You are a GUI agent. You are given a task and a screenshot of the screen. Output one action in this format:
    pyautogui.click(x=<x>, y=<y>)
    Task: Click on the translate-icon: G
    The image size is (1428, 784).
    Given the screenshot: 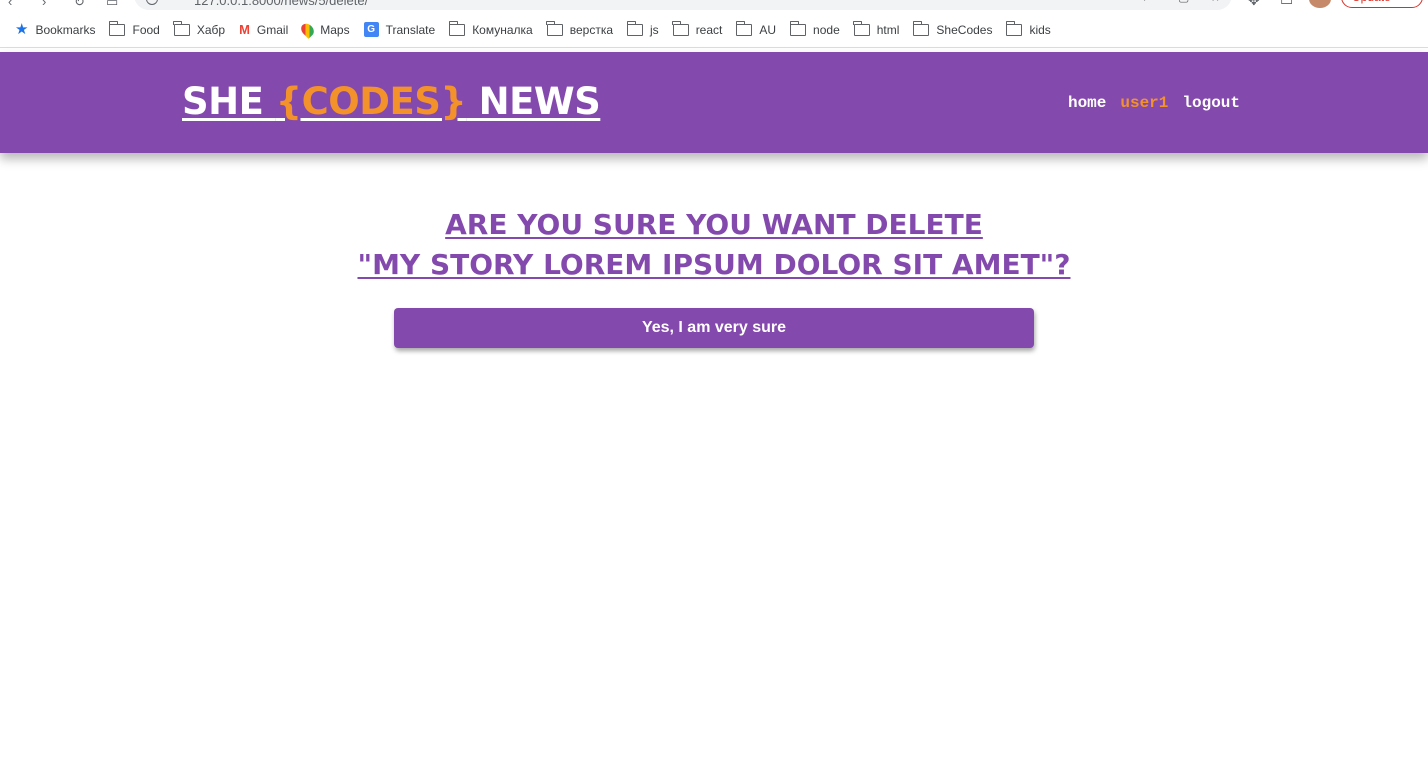 What is the action you would take?
    pyautogui.click(x=371, y=29)
    